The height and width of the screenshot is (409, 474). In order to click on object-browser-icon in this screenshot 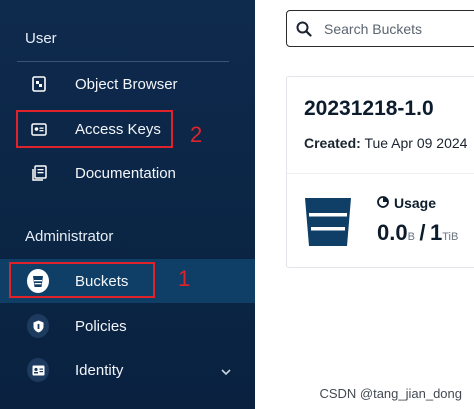, I will do `click(39, 84)`.